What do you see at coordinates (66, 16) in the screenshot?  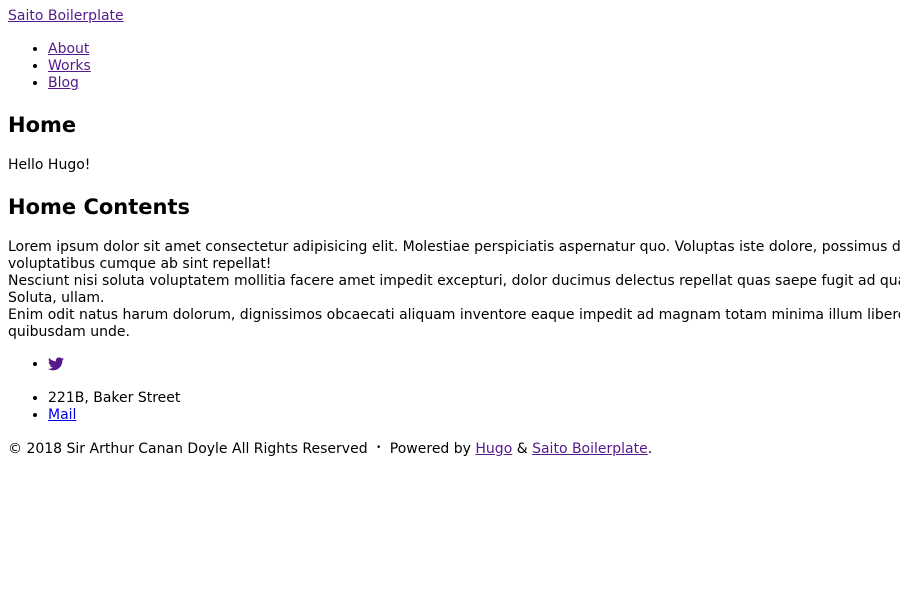 I see `site-title-link: Saito Boilerplate` at bounding box center [66, 16].